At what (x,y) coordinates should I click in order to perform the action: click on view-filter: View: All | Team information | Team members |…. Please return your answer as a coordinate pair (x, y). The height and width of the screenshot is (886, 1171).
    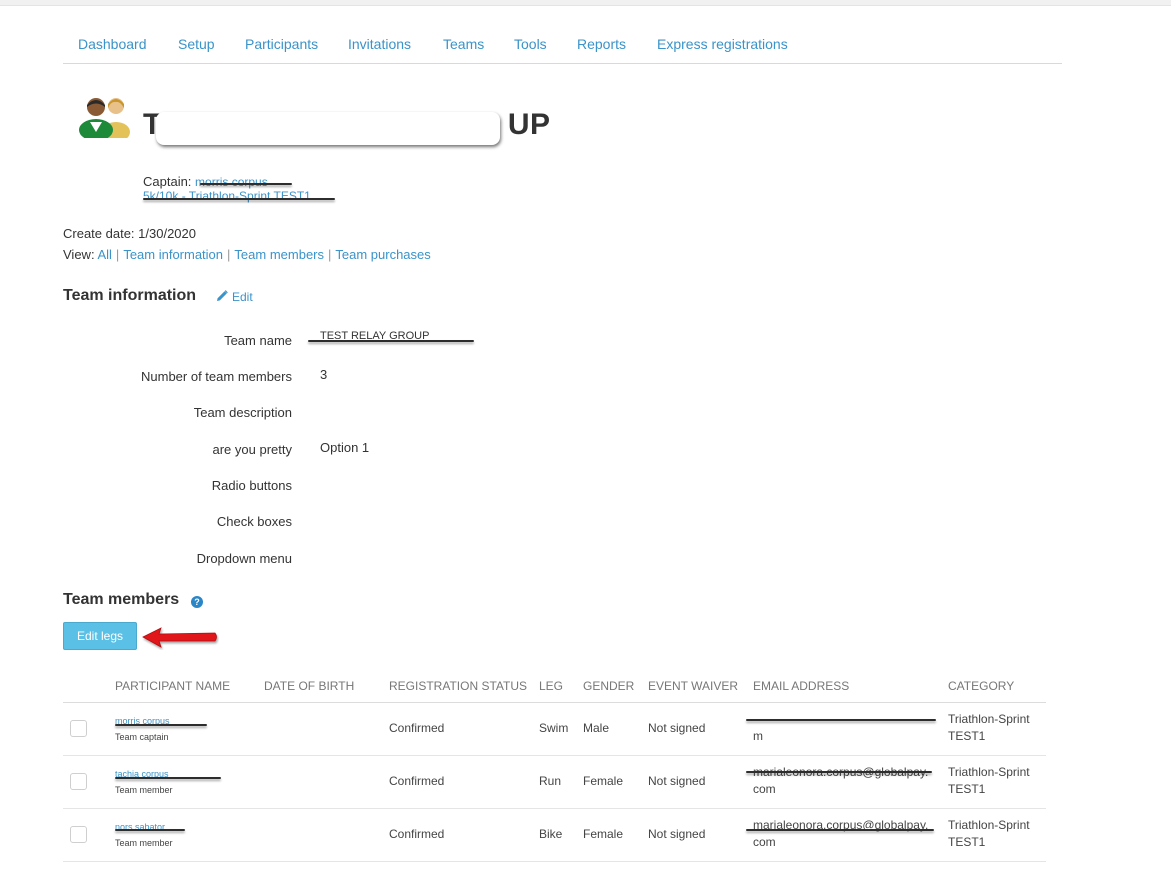
    Looking at the image, I should click on (247, 254).